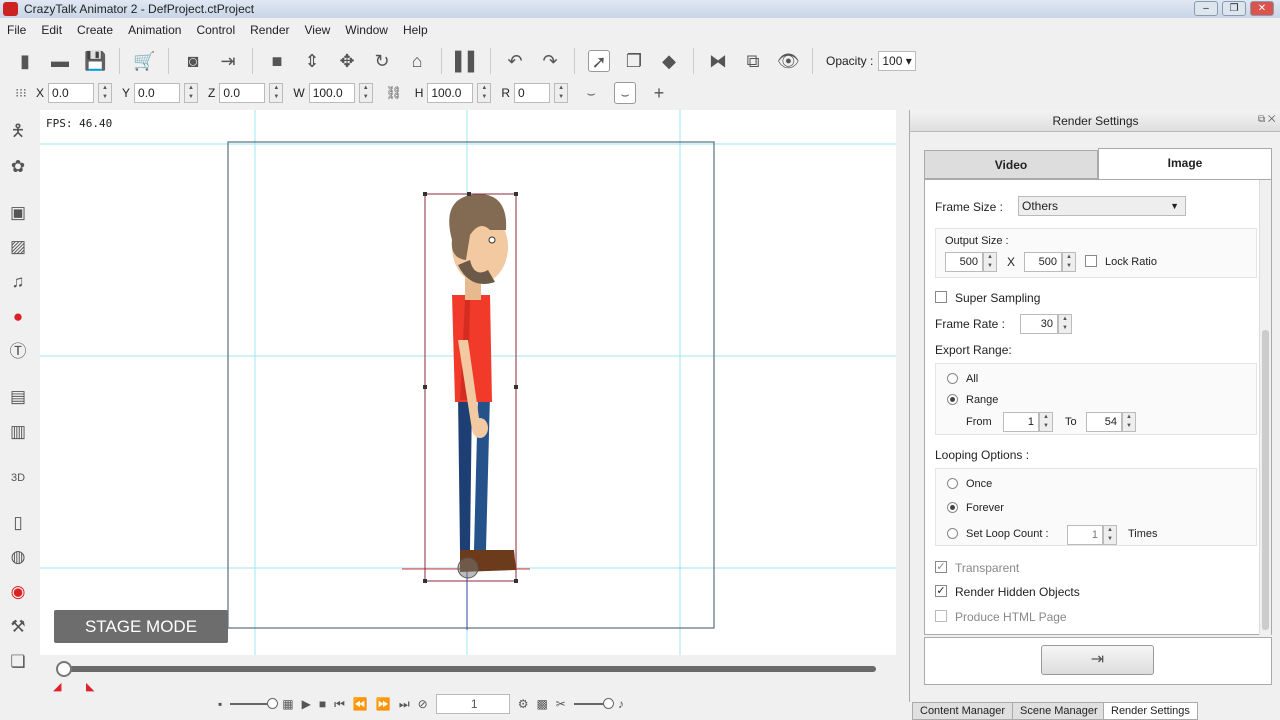  Describe the element at coordinates (788, 61) in the screenshot. I see `eye-icon: 👁` at that location.